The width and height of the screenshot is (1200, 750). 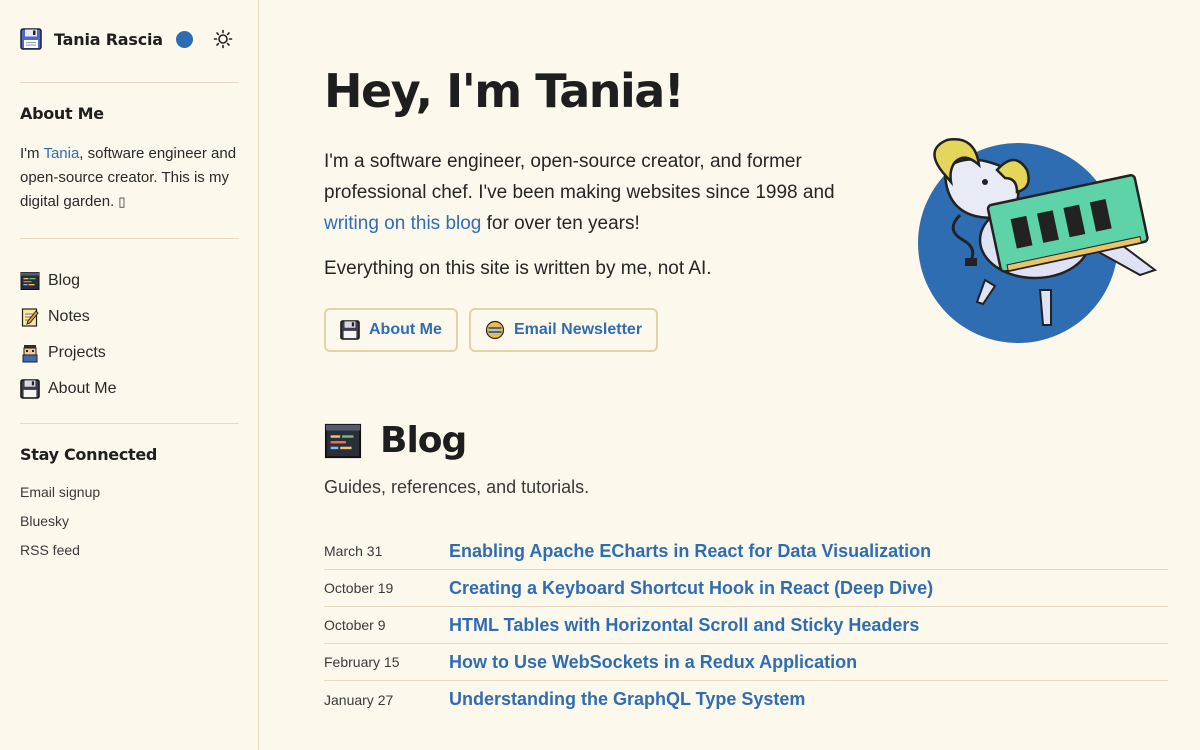 I want to click on post-date: March 31, so click(x=353, y=551).